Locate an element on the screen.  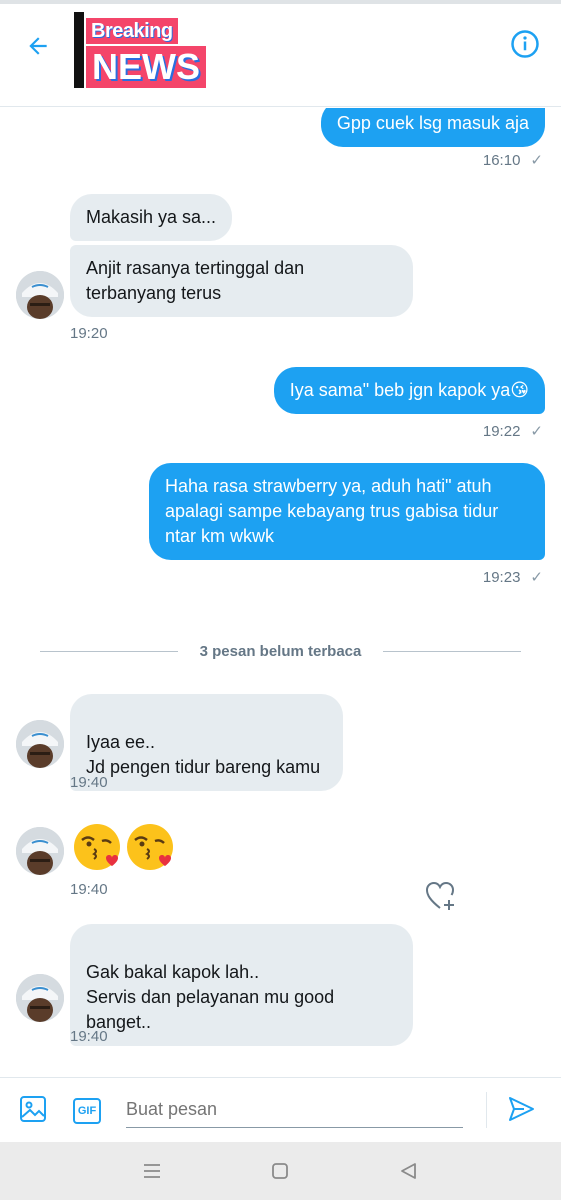
message-time: 19:23 is located at coordinates (501, 577).